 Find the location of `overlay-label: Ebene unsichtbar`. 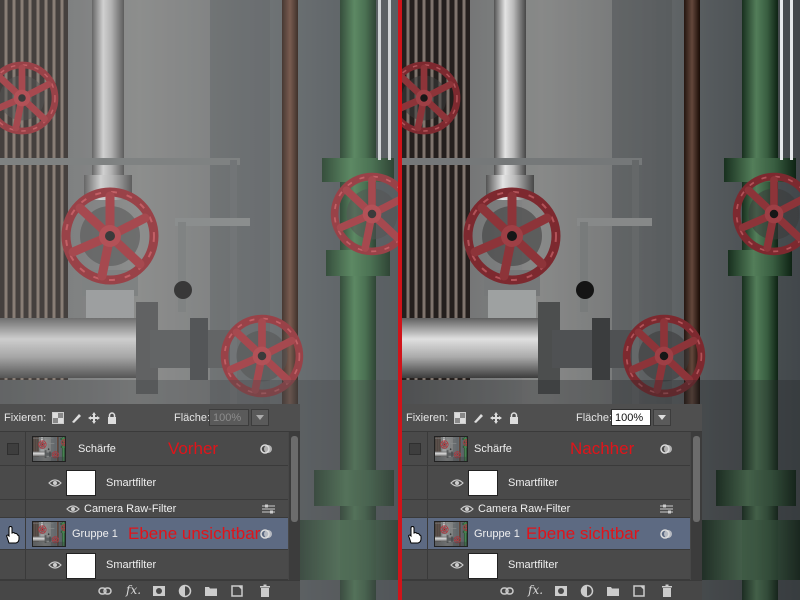

overlay-label: Ebene unsichtbar is located at coordinates (194, 533).